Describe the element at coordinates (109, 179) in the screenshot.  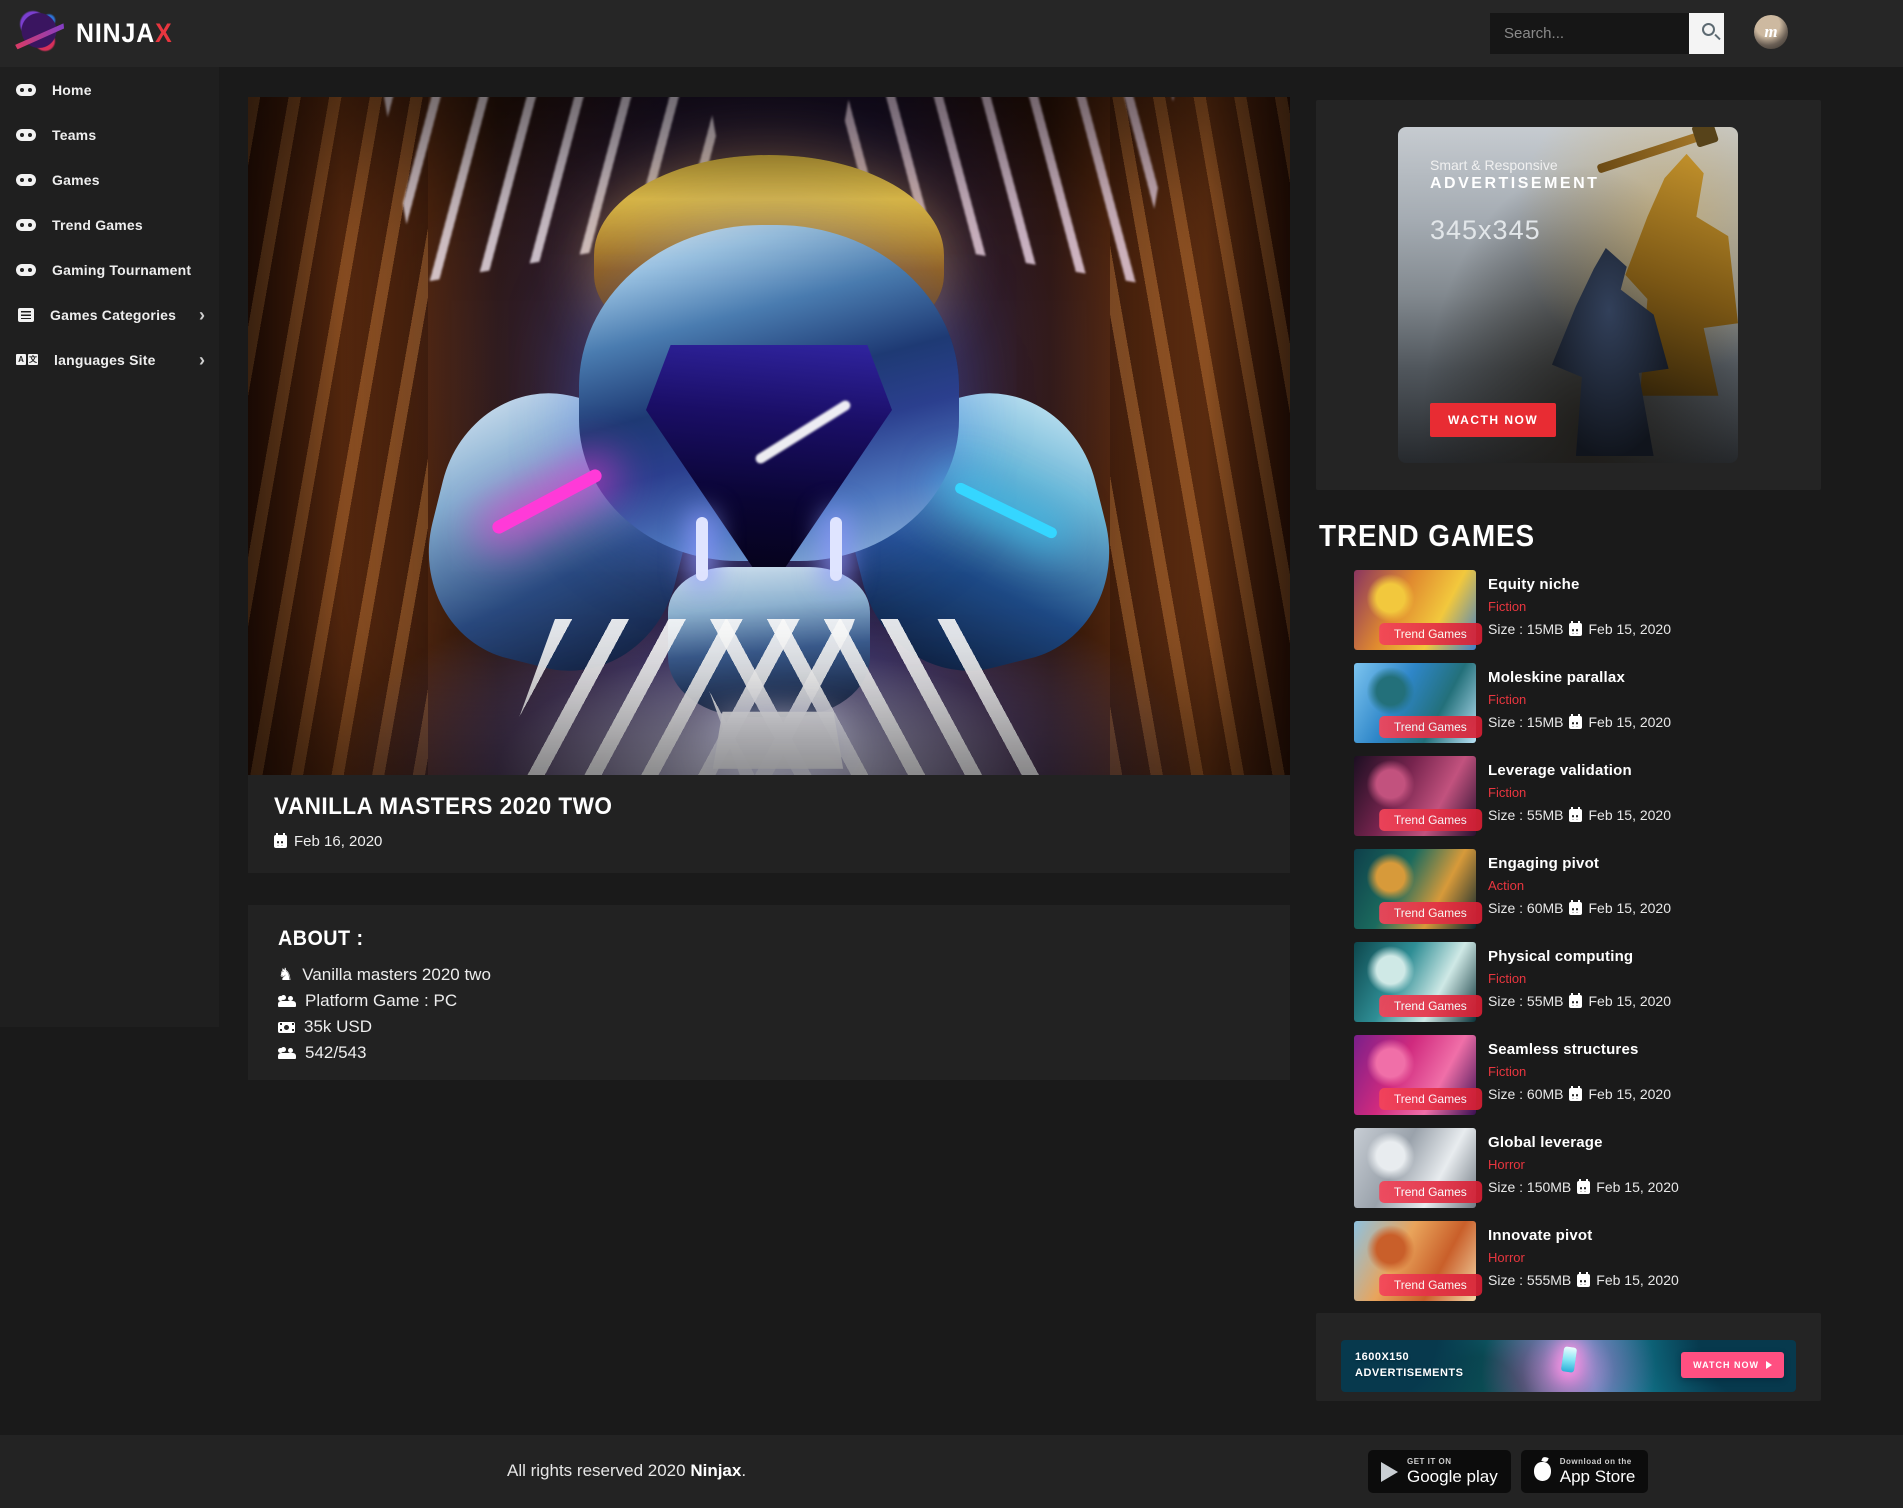
I see `sidebar-item-games: Games` at that location.